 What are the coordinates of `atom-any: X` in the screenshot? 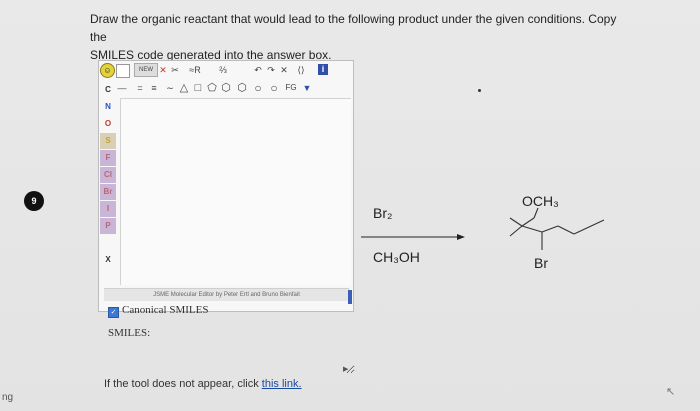 It's located at (108, 260).